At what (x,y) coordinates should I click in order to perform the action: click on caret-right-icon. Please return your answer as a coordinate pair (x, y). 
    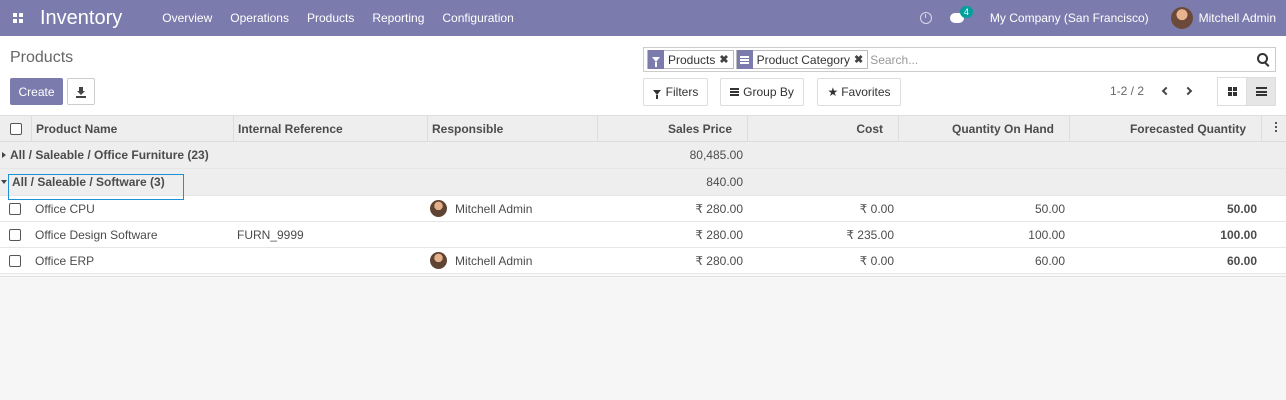
    Looking at the image, I should click on (4, 155).